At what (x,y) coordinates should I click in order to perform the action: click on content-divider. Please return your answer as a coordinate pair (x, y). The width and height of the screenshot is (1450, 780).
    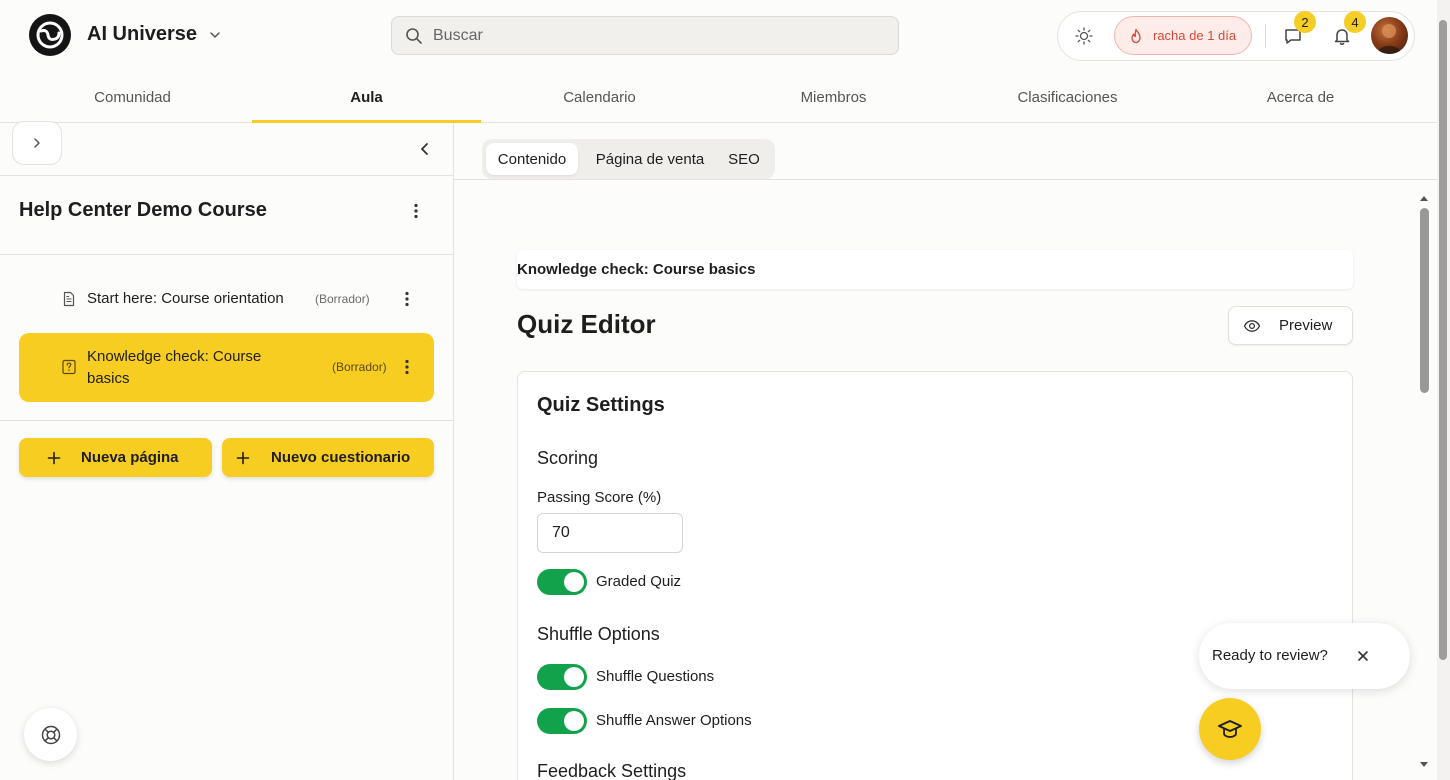
    Looking at the image, I should click on (945, 179).